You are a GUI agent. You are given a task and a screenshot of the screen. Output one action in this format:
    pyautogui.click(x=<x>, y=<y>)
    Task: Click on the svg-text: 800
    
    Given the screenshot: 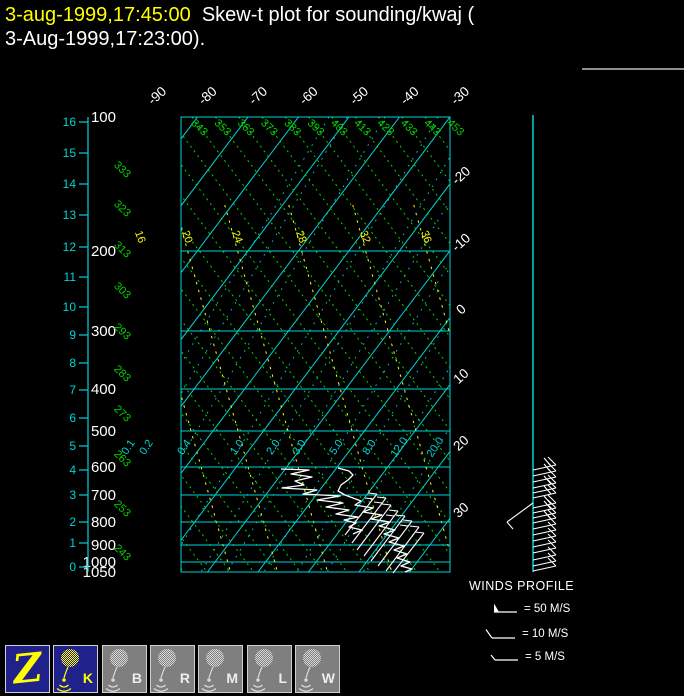 What is the action you would take?
    pyautogui.click(x=103, y=522)
    